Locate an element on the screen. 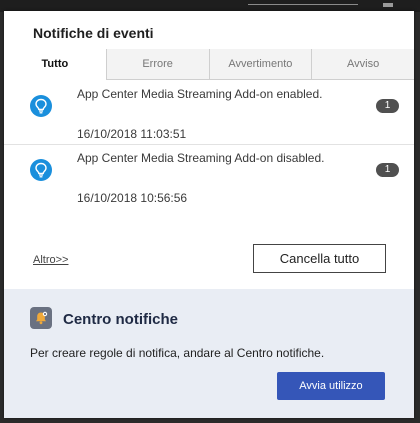 The width and height of the screenshot is (420, 423). tab-notice: Avviso is located at coordinates (362, 64).